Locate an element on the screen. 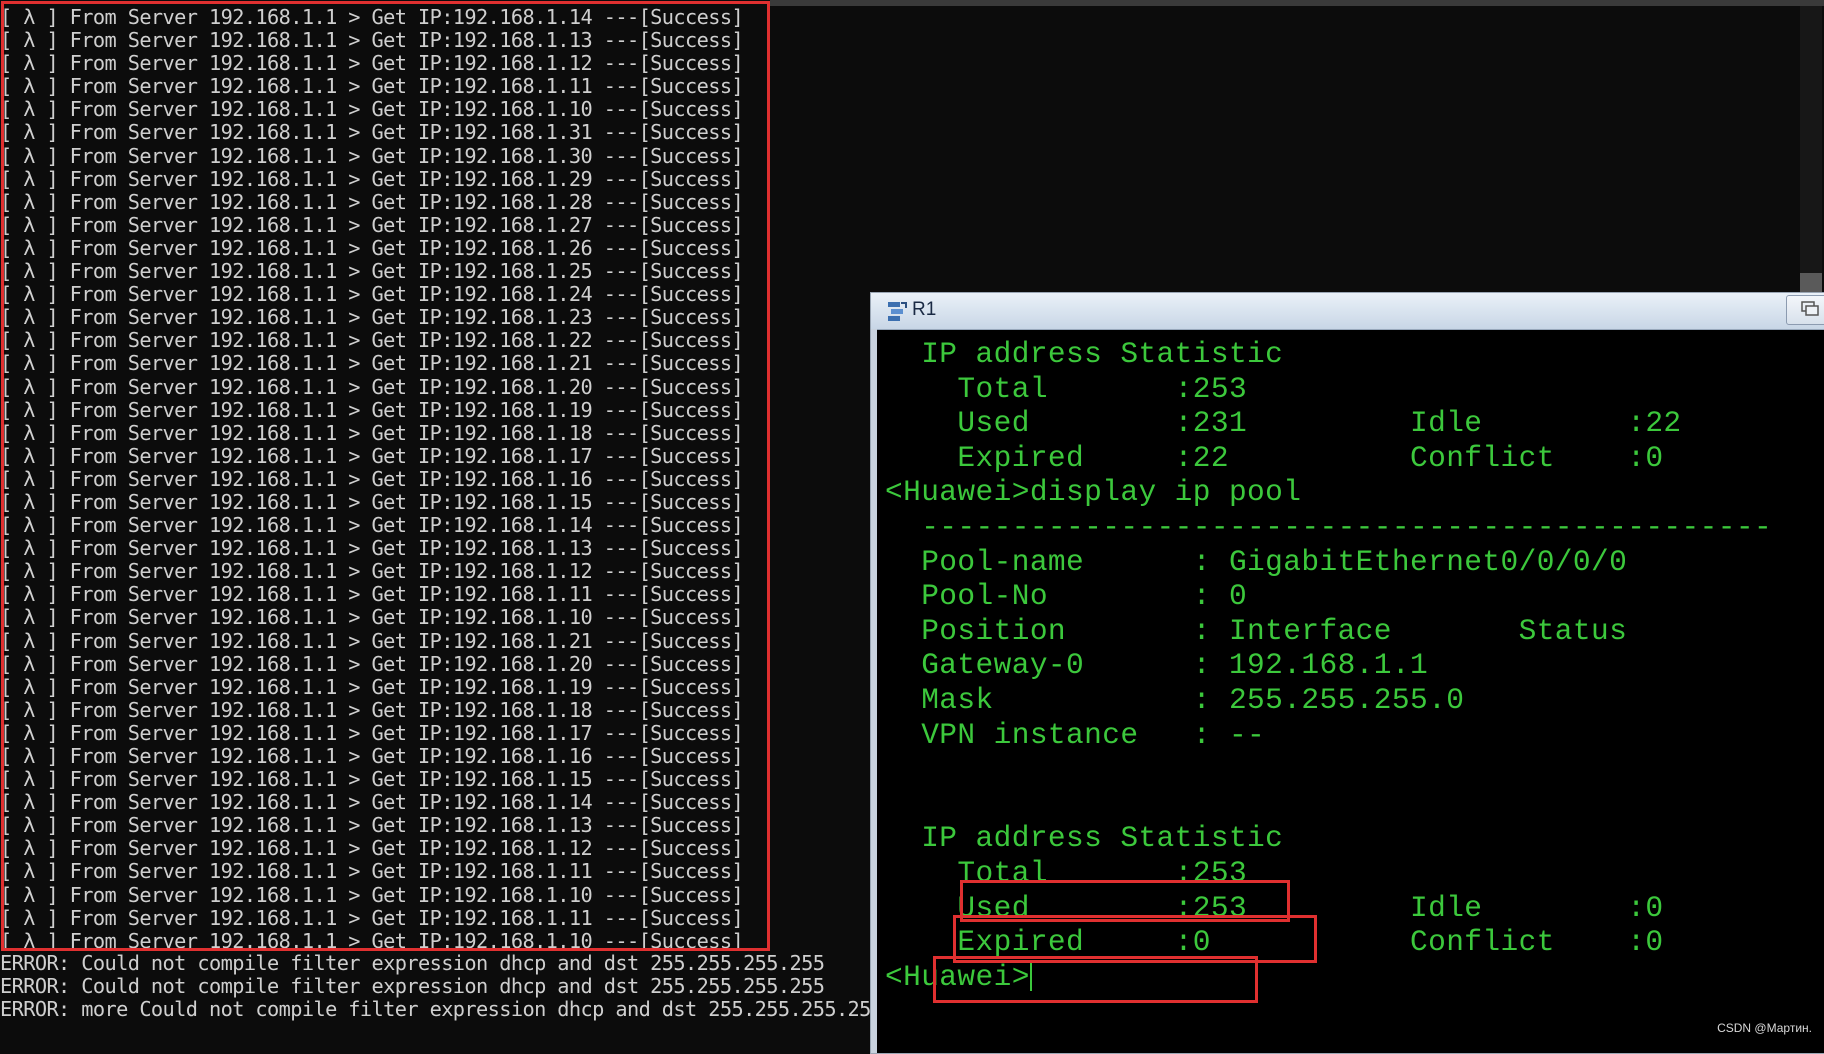 Image resolution: width=1824 pixels, height=1054 pixels. terminal-line: Pool-No : 0 is located at coordinates (1066, 596).